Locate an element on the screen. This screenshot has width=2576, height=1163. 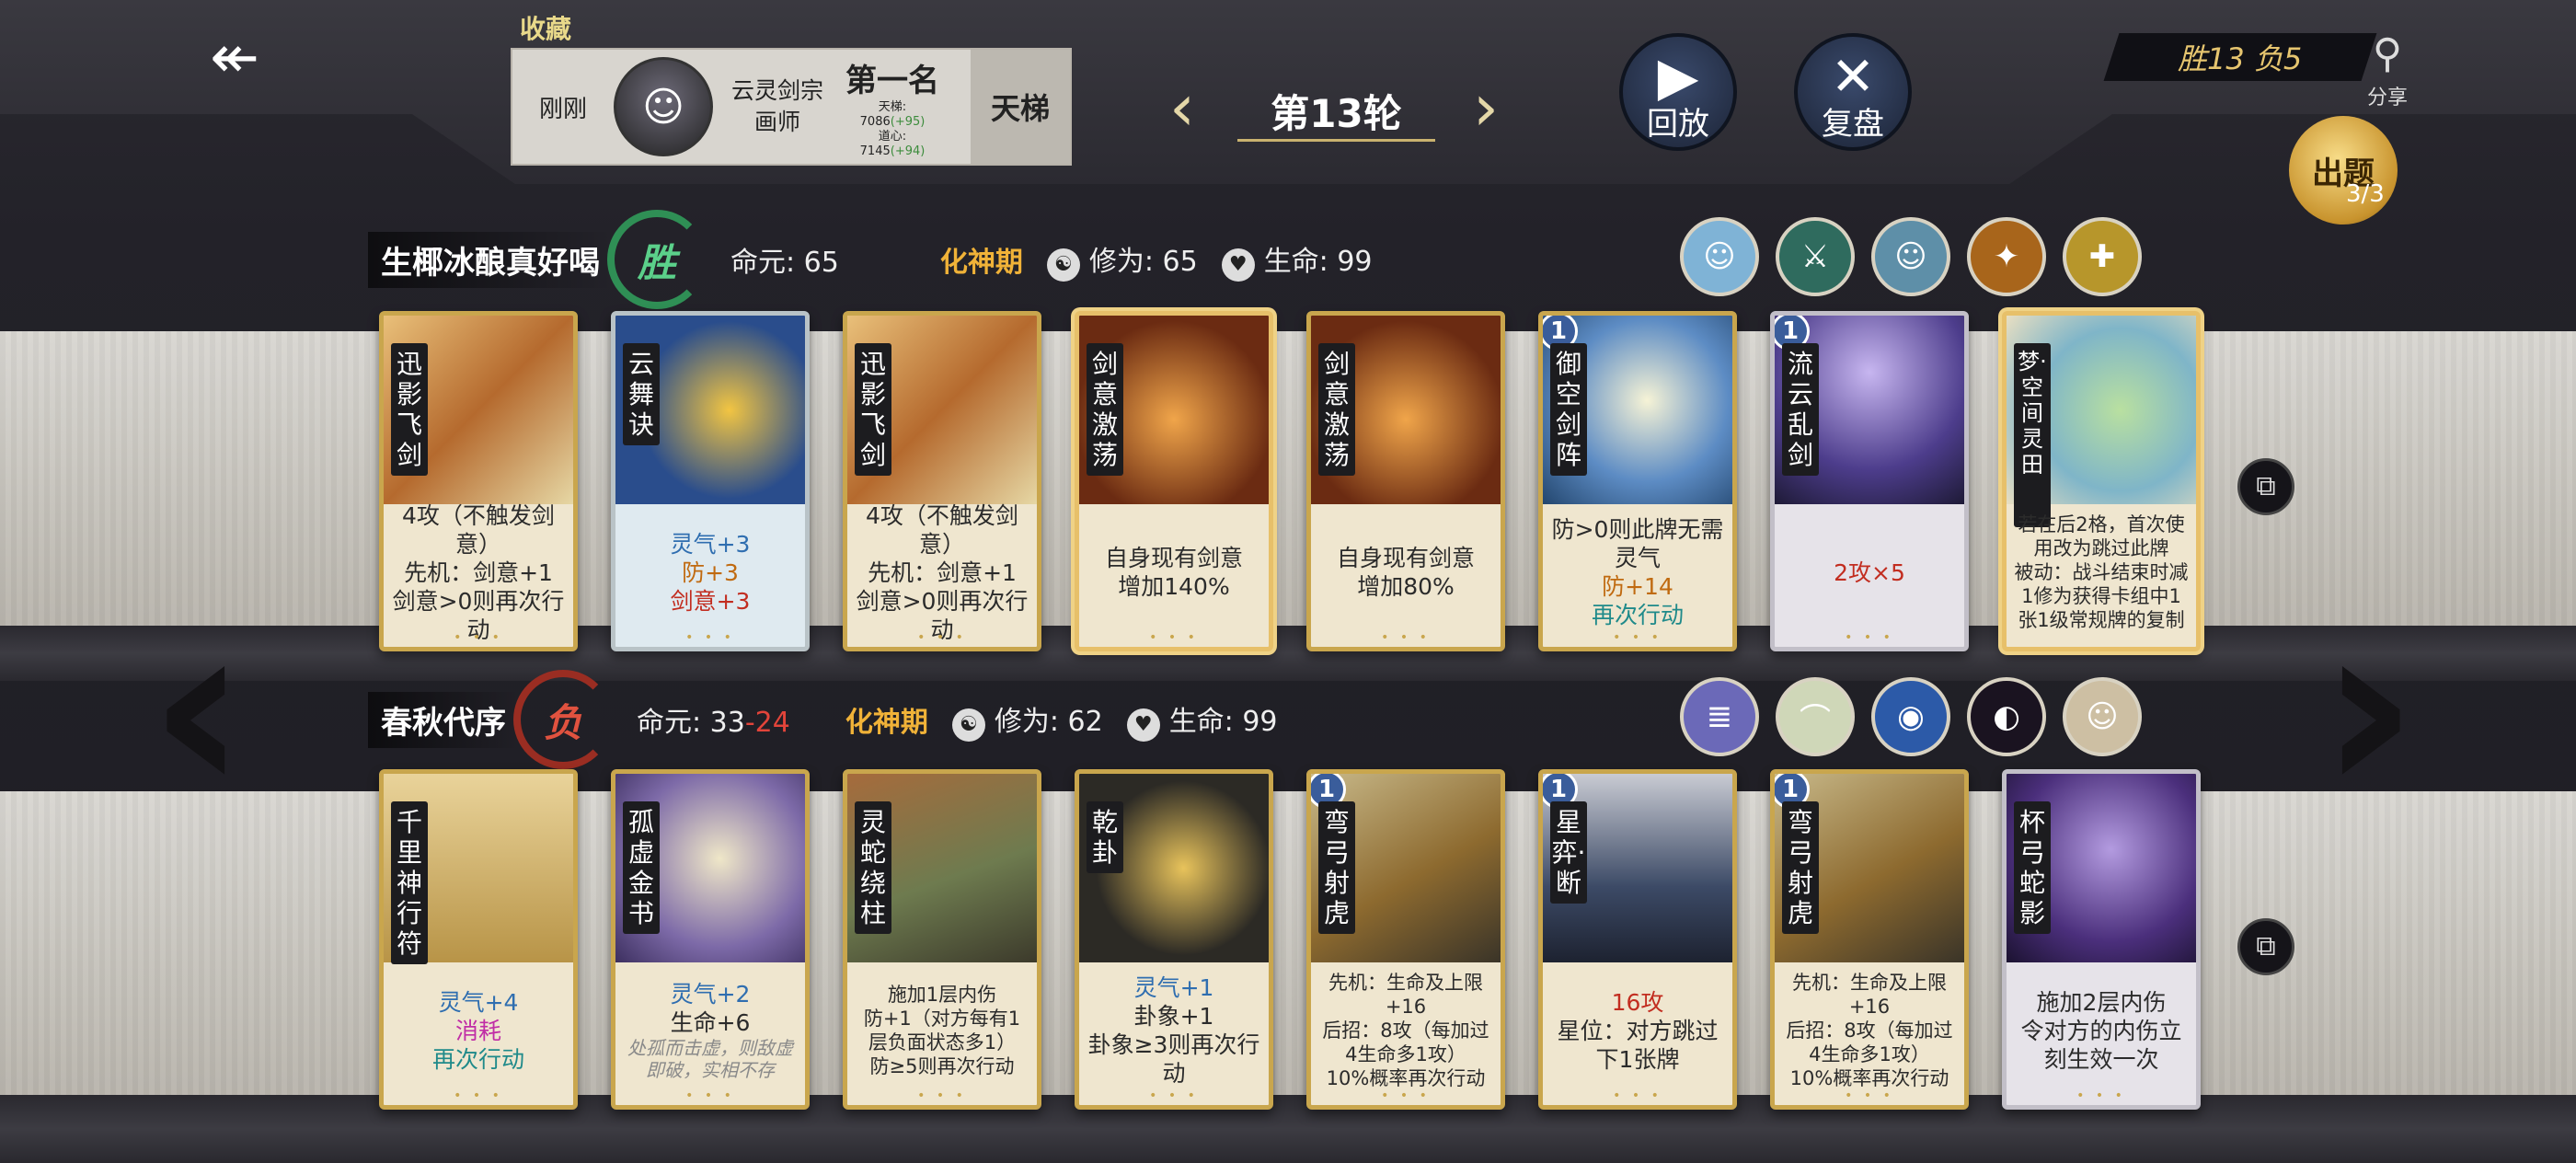
round-title: 第13轮 is located at coordinates (1336, 113).